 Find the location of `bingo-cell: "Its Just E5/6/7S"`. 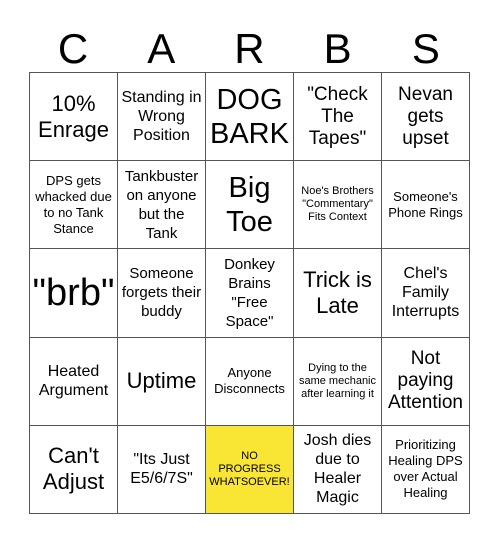

bingo-cell: "Its Just E5/6/7S" is located at coordinates (162, 469).